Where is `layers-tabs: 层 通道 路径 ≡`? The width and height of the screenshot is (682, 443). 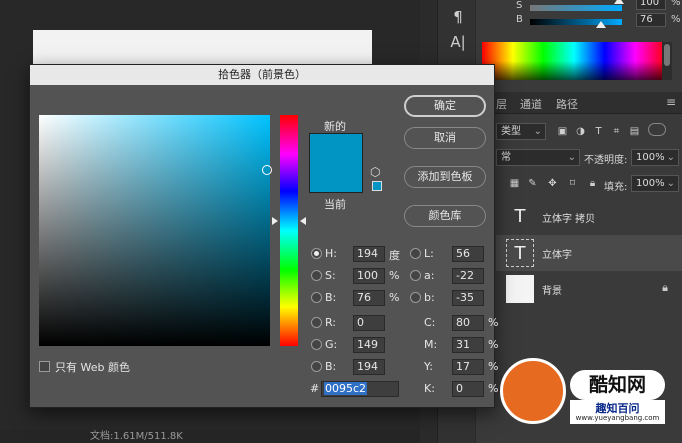
layers-tabs: 层 通道 路径 ≡ is located at coordinates (579, 103).